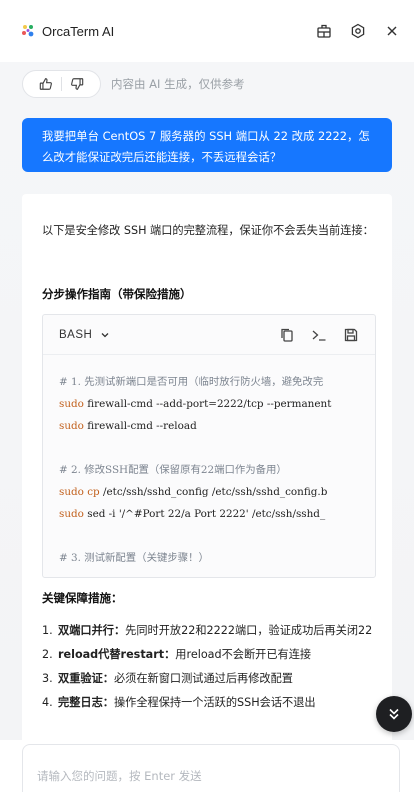 The height and width of the screenshot is (792, 414). I want to click on list-item: 1. 双端口并行：先同时开放22和2222端口，验证成功后再关闭22, so click(210, 630).